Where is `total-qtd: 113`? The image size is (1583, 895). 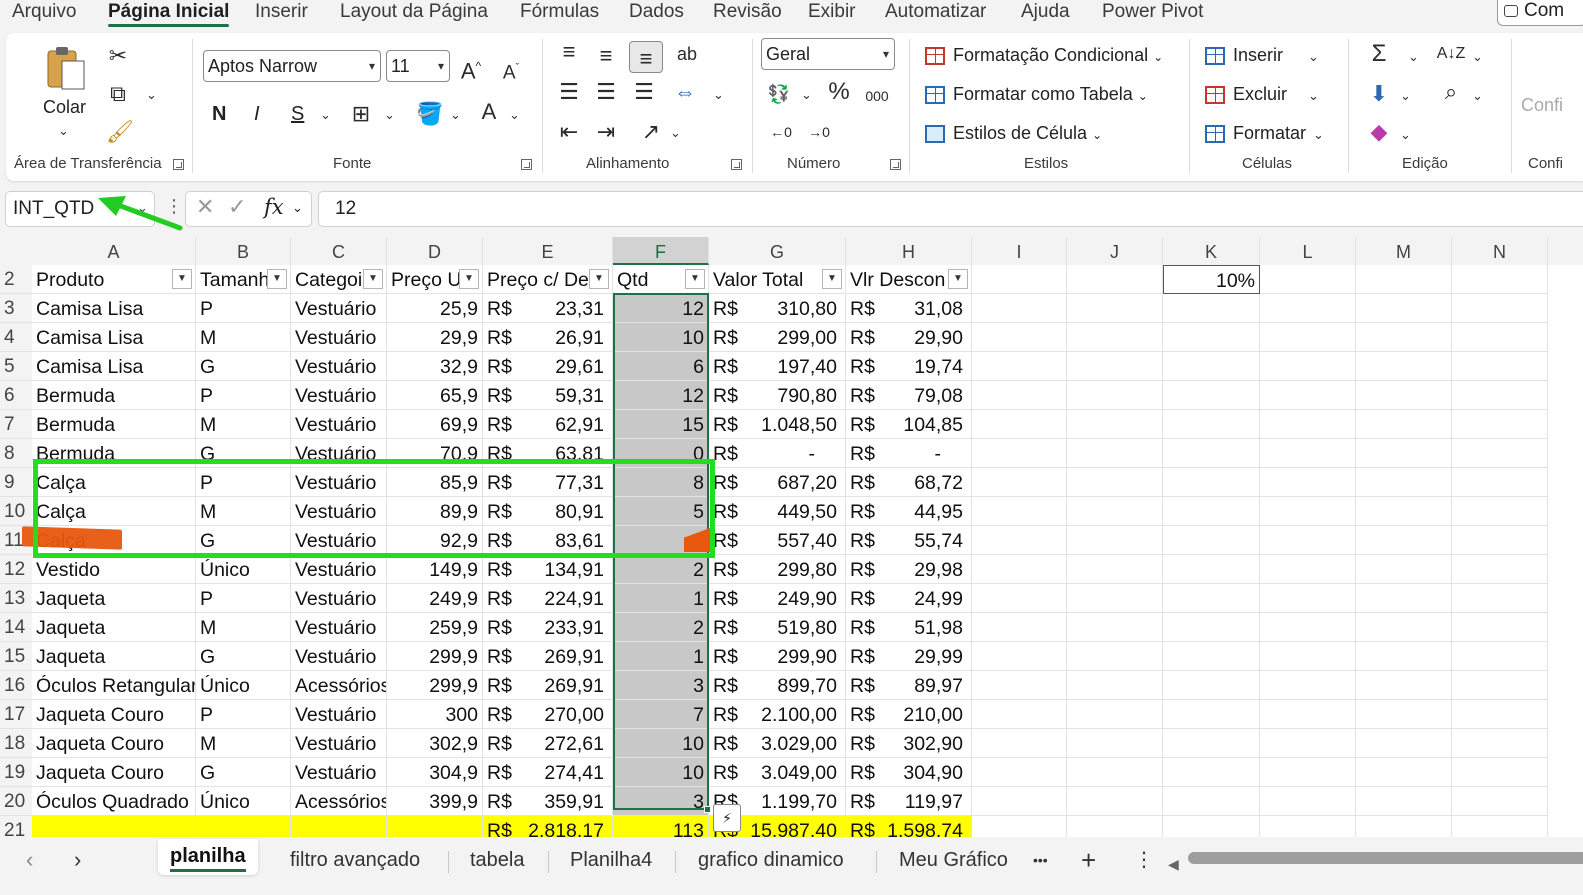 total-qtd: 113 is located at coordinates (661, 826).